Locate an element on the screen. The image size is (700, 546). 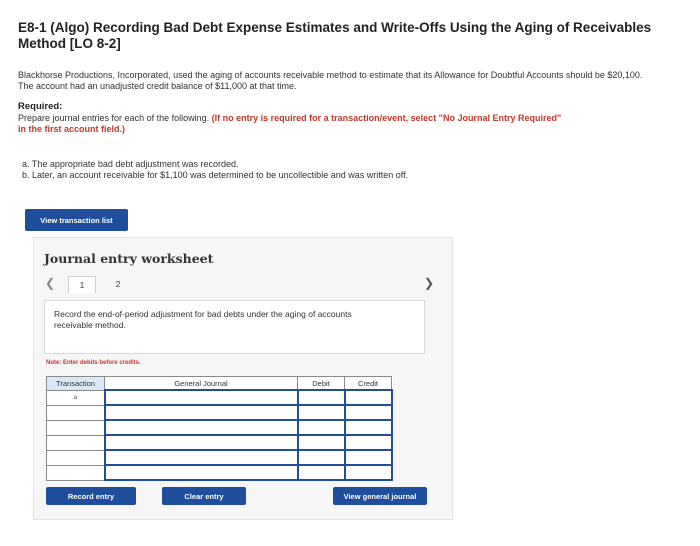
required-label: Required: is located at coordinates (40, 106).